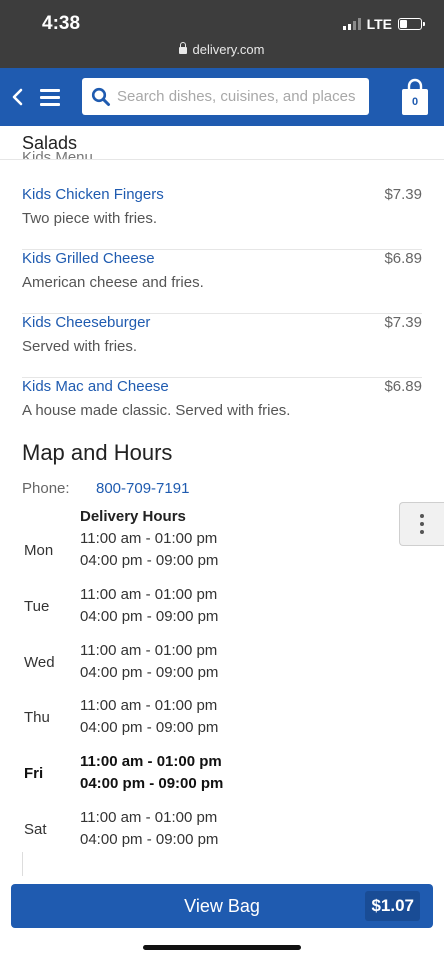  I want to click on battery-icon, so click(411, 24).